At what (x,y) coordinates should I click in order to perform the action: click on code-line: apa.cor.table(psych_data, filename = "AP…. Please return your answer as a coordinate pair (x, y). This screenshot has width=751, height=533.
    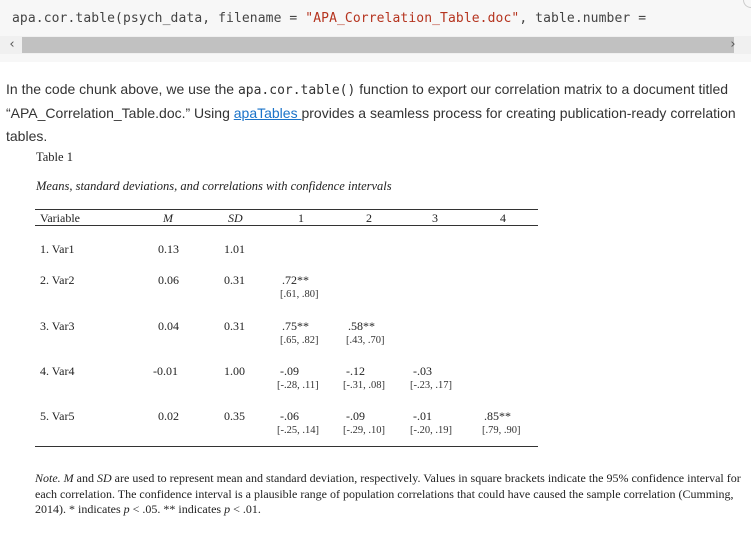
    Looking at the image, I should click on (329, 18).